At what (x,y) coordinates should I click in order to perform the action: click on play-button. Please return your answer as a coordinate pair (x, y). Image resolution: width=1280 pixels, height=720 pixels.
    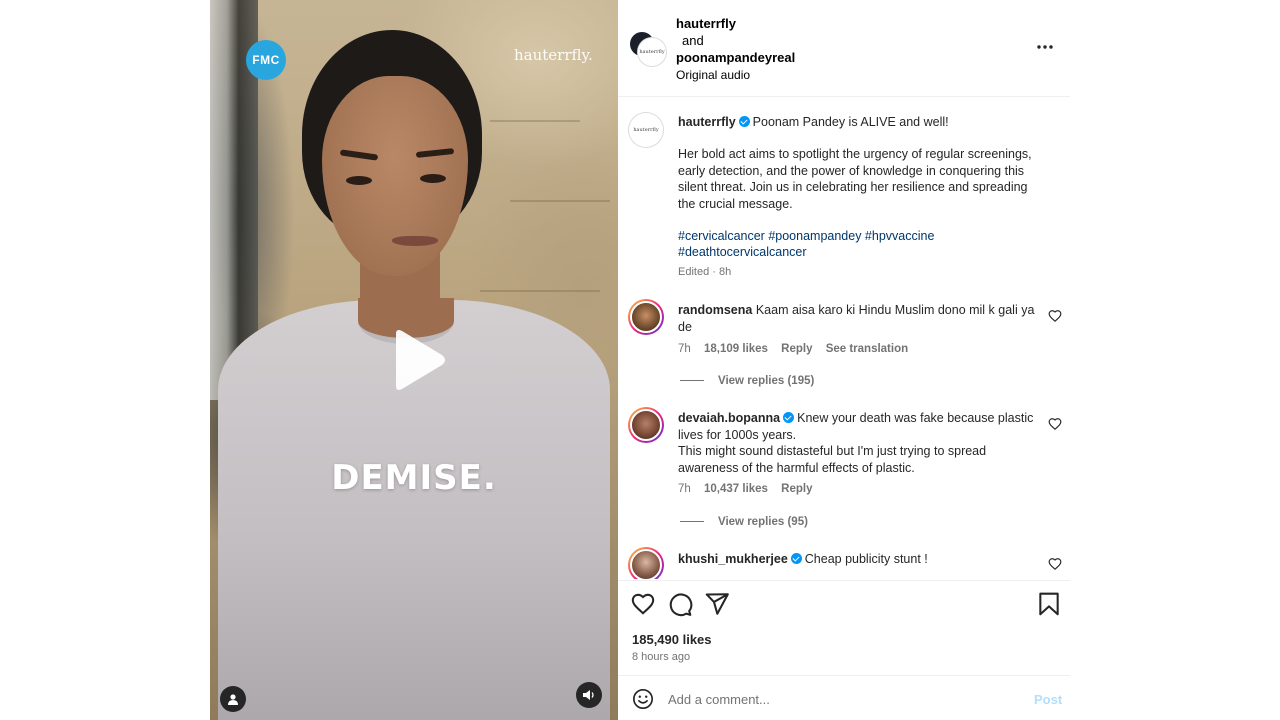
    Looking at the image, I should click on (418, 360).